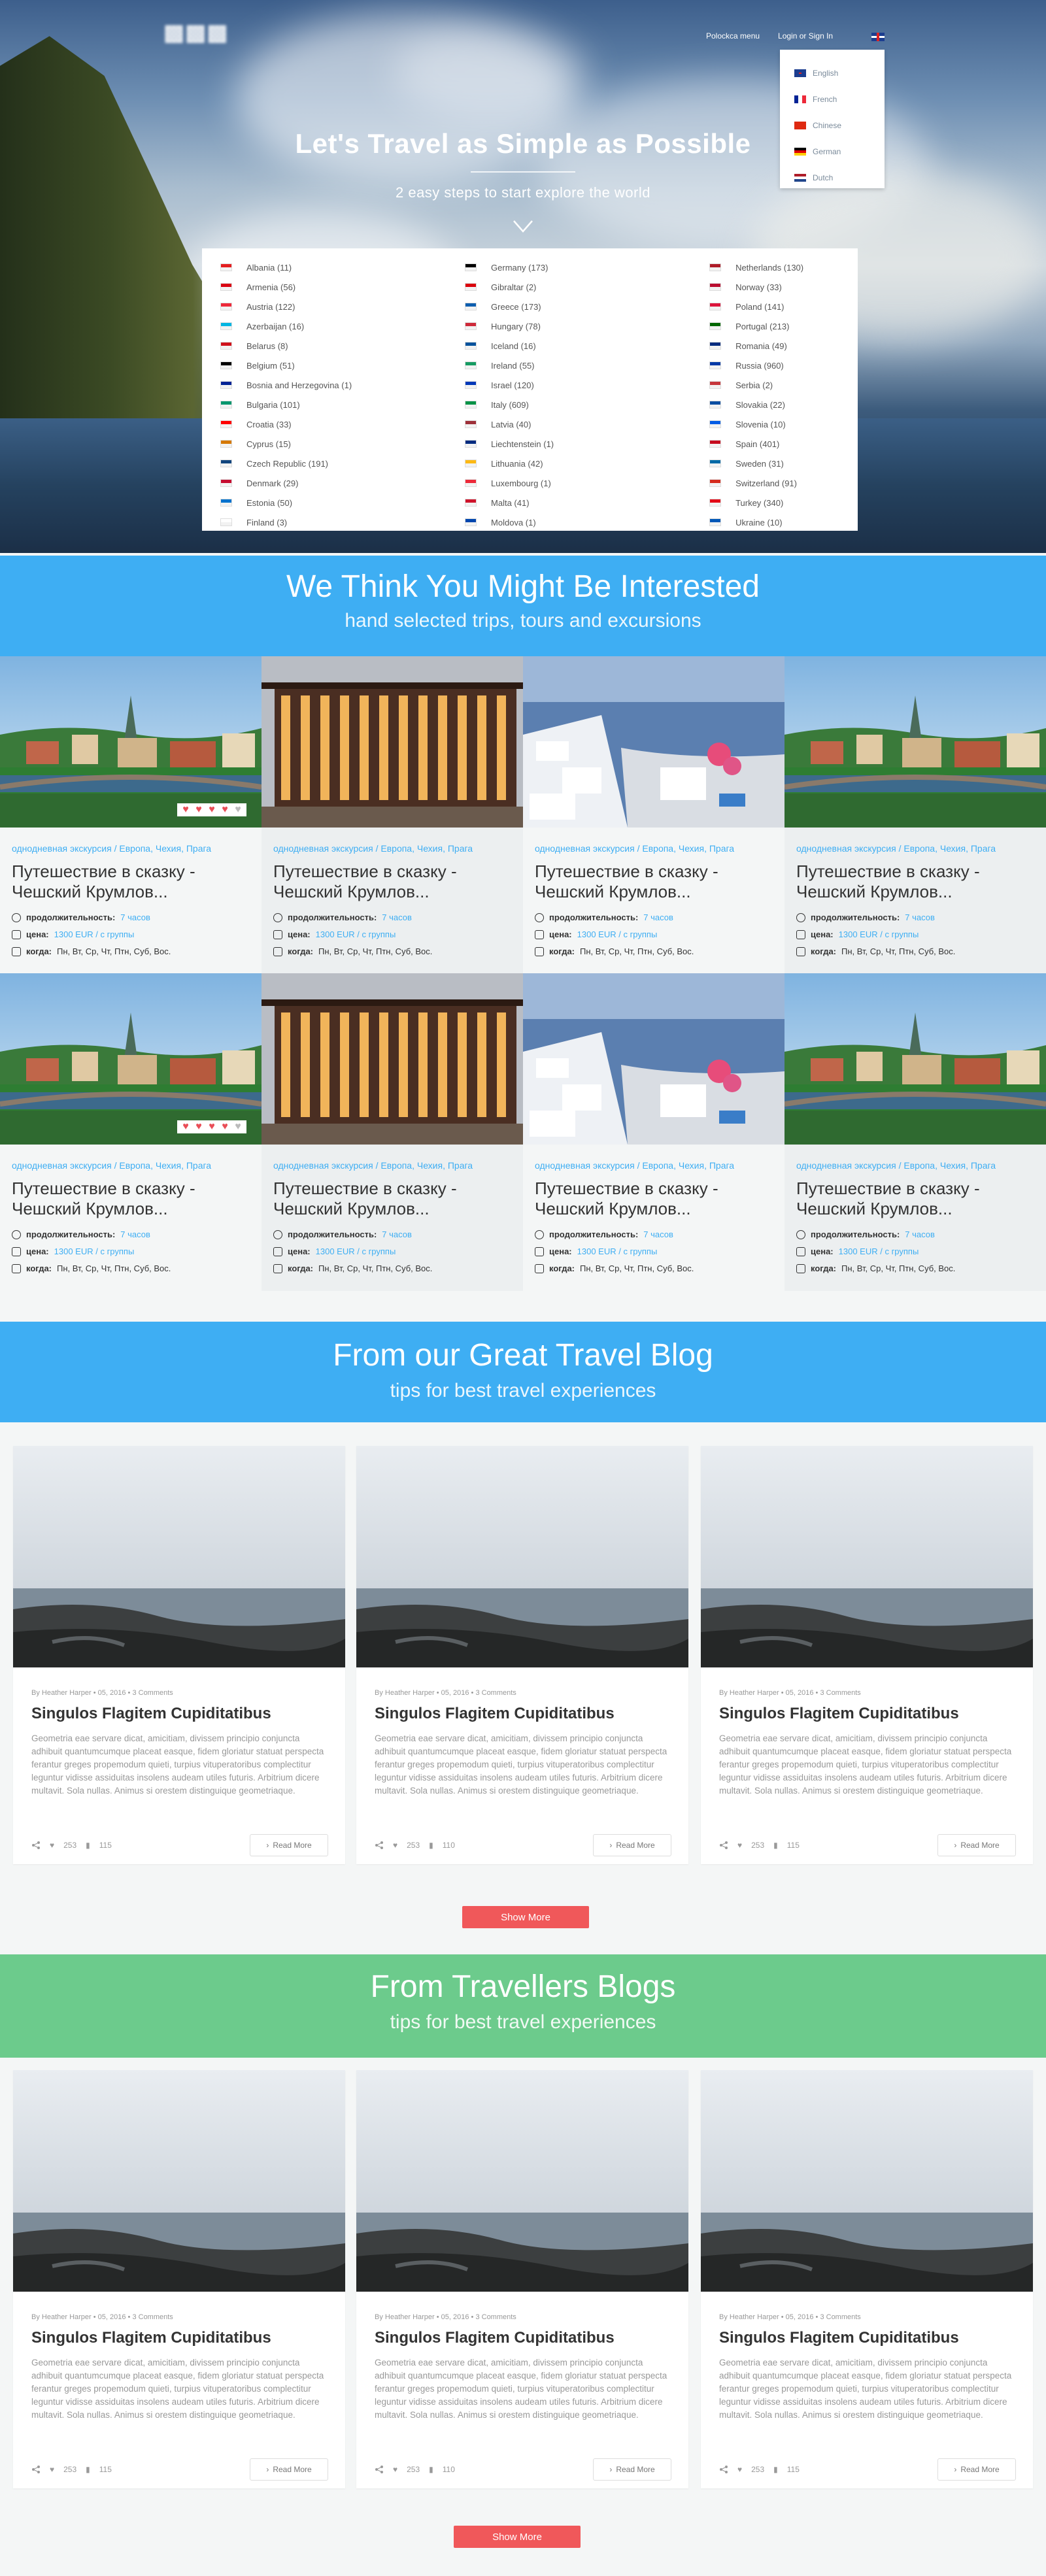  I want to click on country-item: Latvia (40), so click(587, 424).